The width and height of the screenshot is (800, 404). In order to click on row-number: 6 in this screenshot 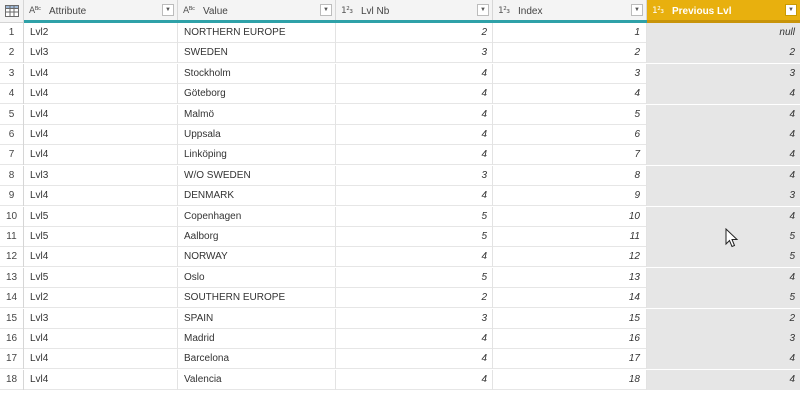, I will do `click(12, 135)`.